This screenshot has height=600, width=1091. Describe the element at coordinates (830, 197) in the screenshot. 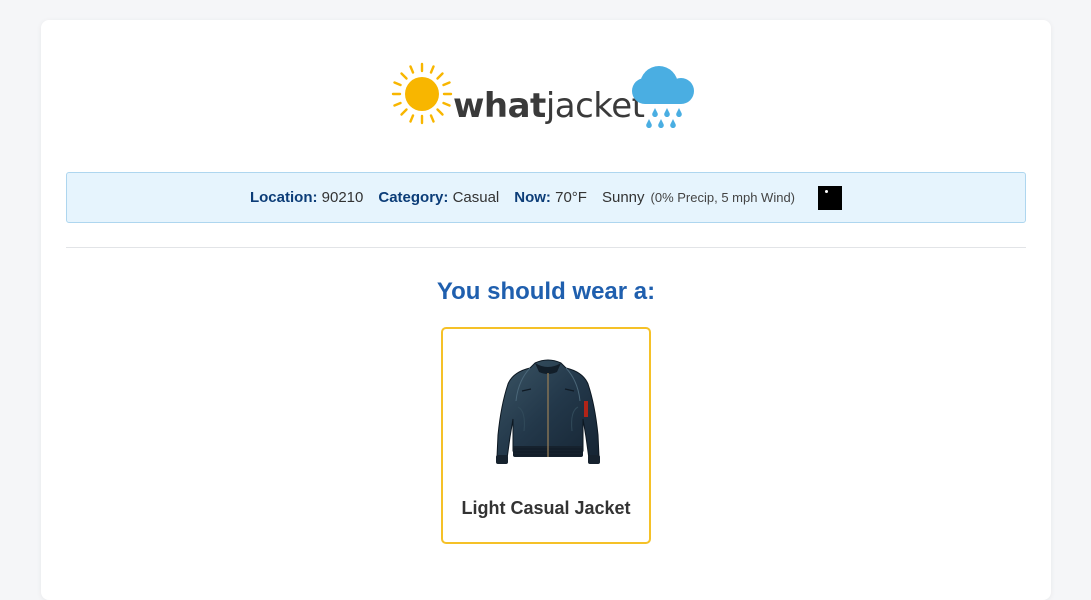

I see `weather-condition-icon` at that location.